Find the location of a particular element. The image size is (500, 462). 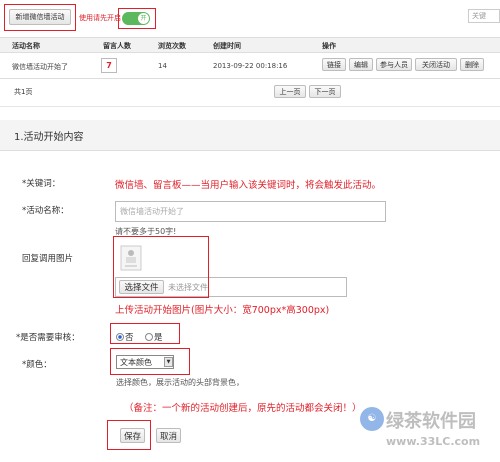

keyword-note: 微信墙、留言板——当用户输入该关键词时，将会触发此活动。 is located at coordinates (248, 185).